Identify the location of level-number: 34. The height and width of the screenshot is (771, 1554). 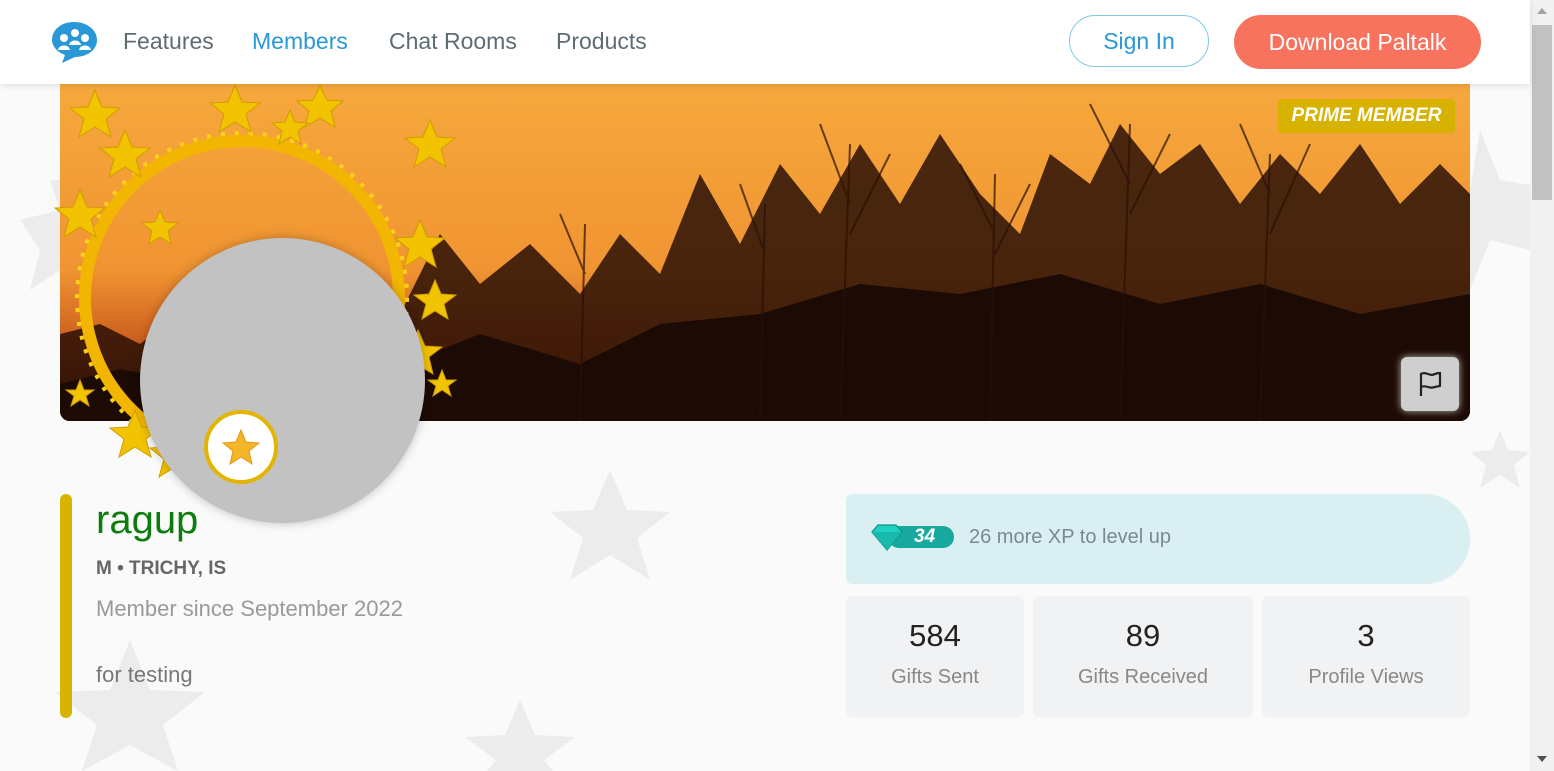
(925, 536).